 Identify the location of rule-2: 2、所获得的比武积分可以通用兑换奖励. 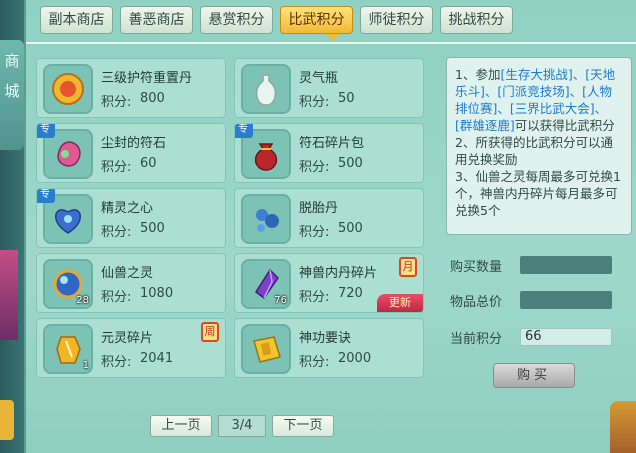
(534, 151).